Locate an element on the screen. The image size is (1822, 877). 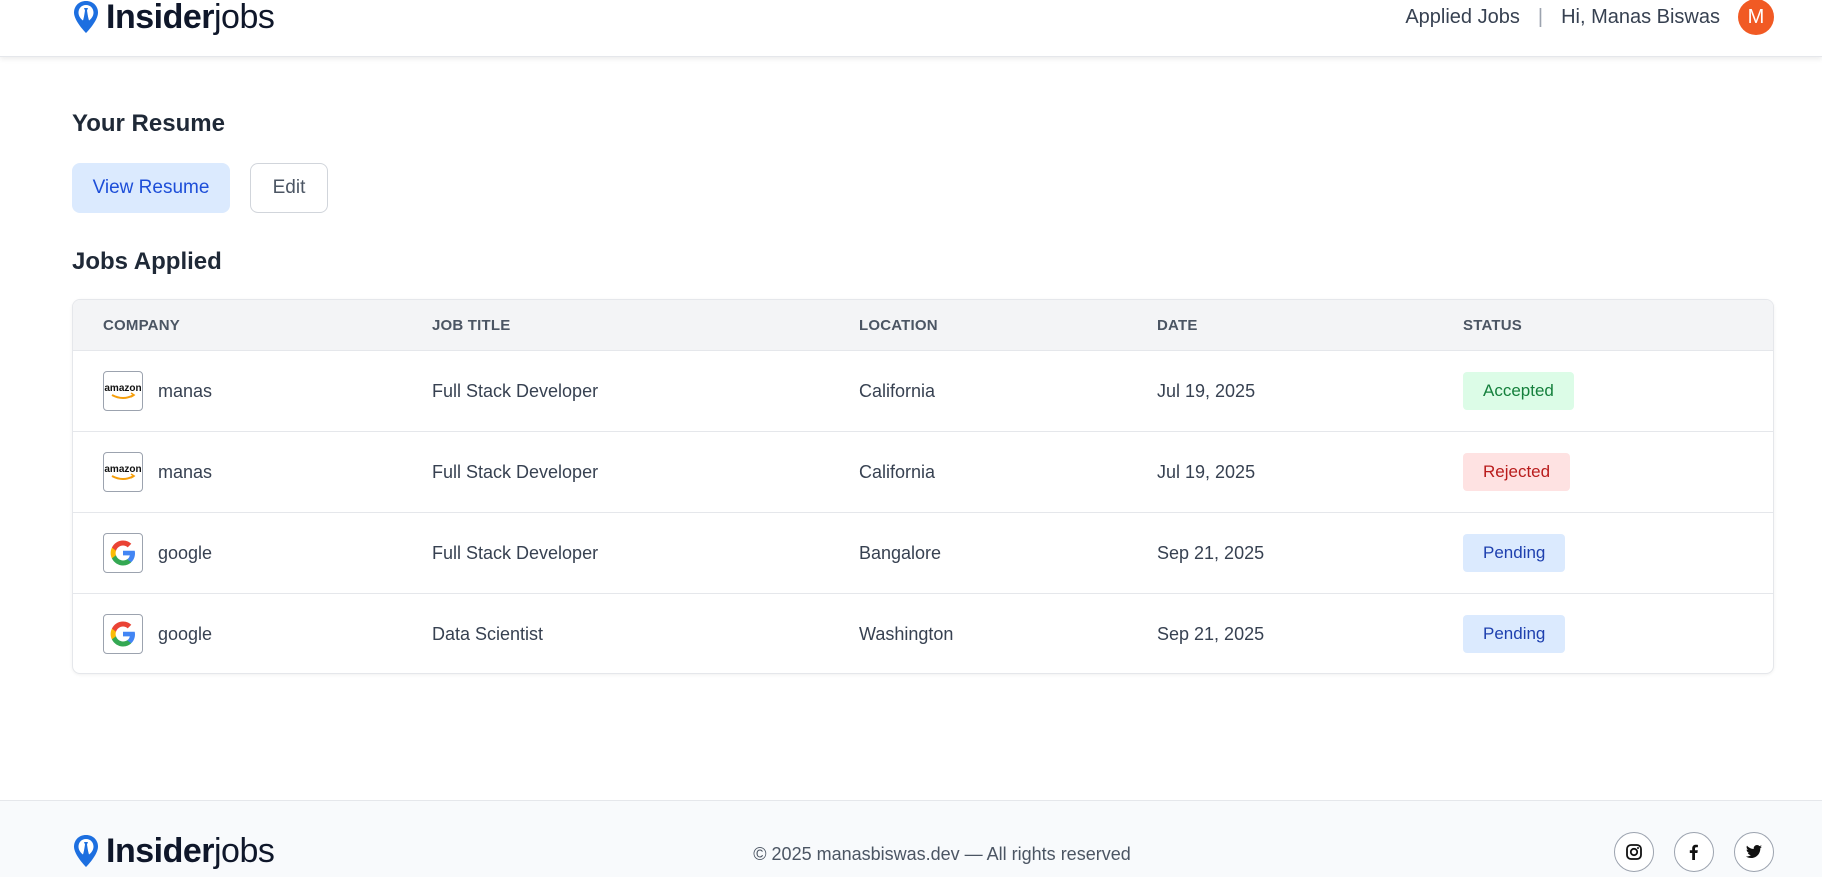
resume-section-title: Your Resume is located at coordinates (148, 123).